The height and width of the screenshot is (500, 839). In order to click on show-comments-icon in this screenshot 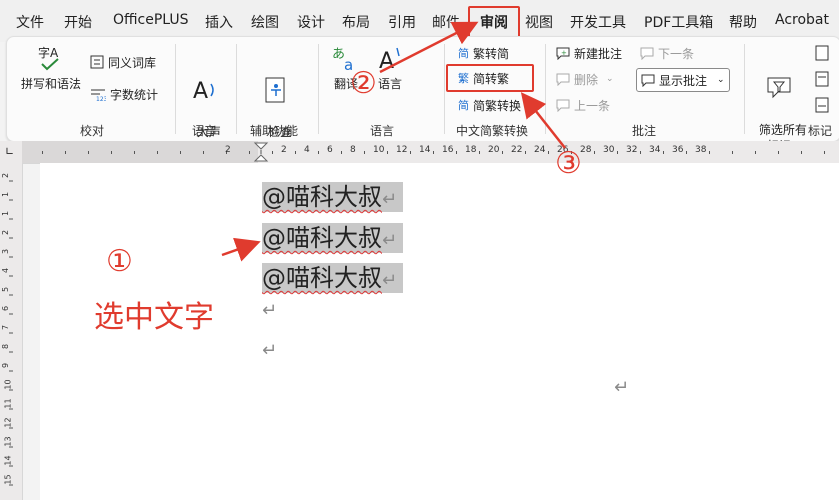, I will do `click(648, 80)`.